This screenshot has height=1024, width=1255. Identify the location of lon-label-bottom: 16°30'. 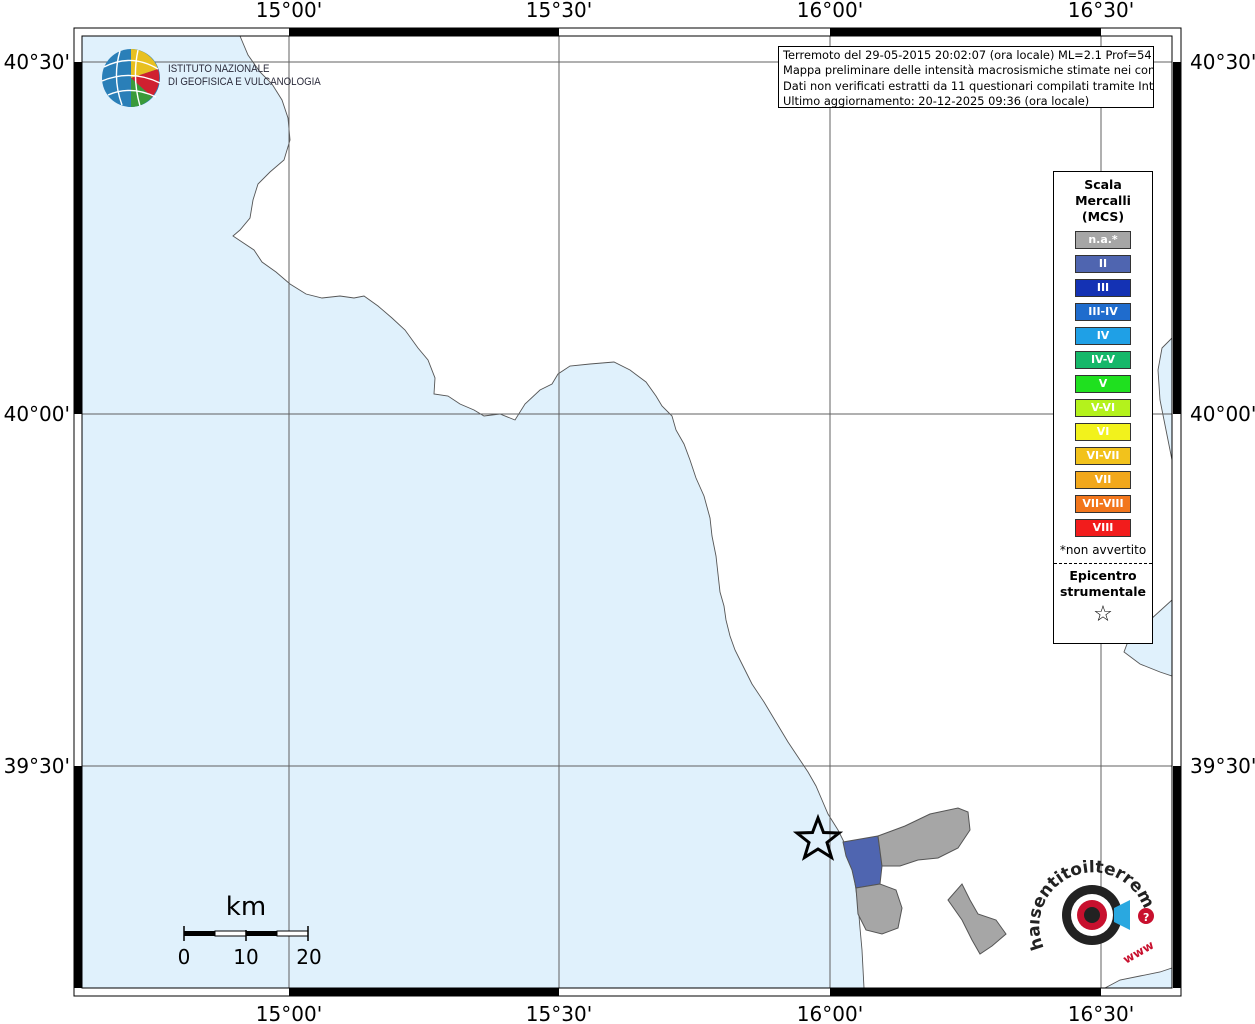
(1101, 1013).